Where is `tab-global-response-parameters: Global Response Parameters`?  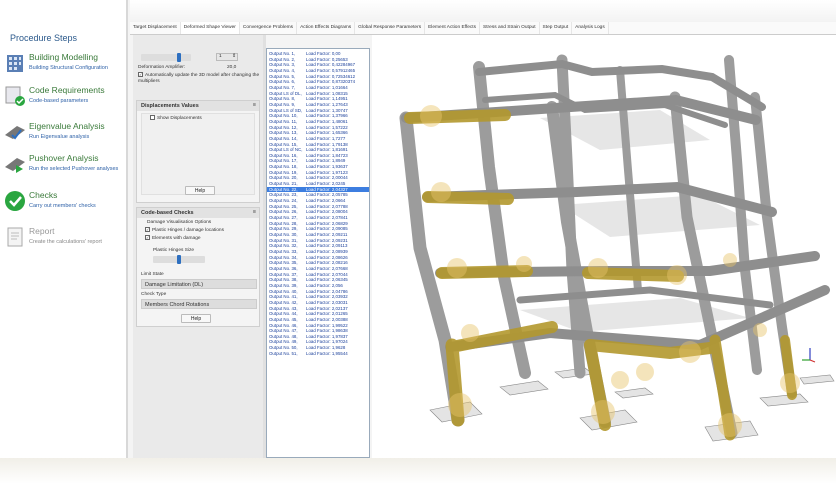 tab-global-response-parameters: Global Response Parameters is located at coordinates (390, 28).